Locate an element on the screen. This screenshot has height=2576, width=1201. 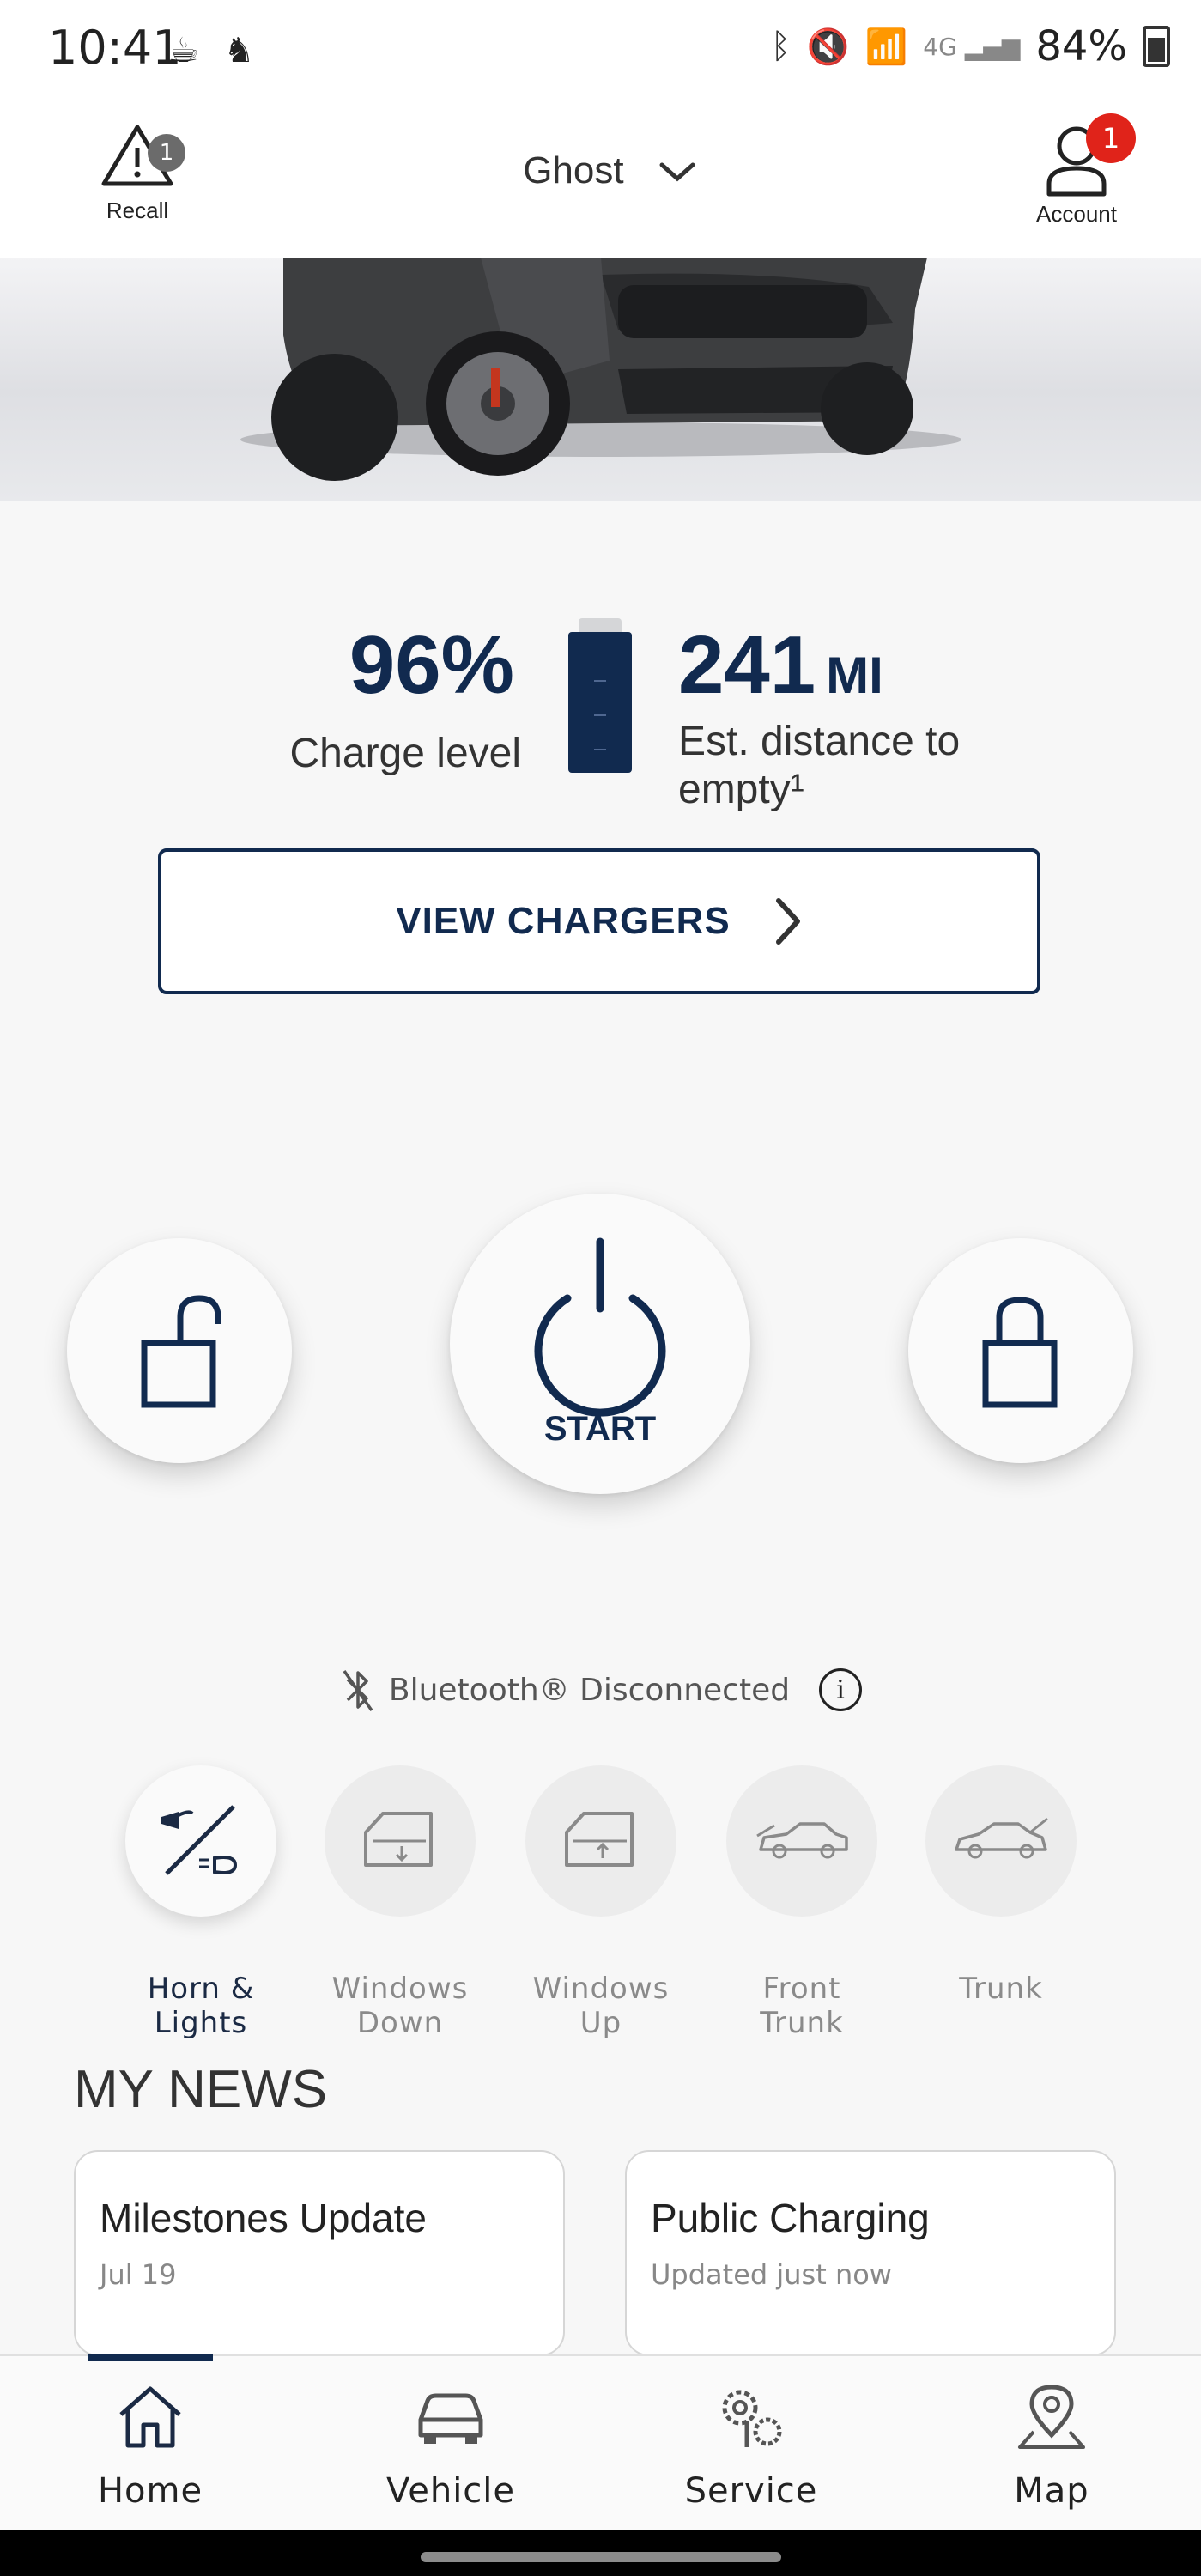
window-up-icon is located at coordinates (599, 1839).